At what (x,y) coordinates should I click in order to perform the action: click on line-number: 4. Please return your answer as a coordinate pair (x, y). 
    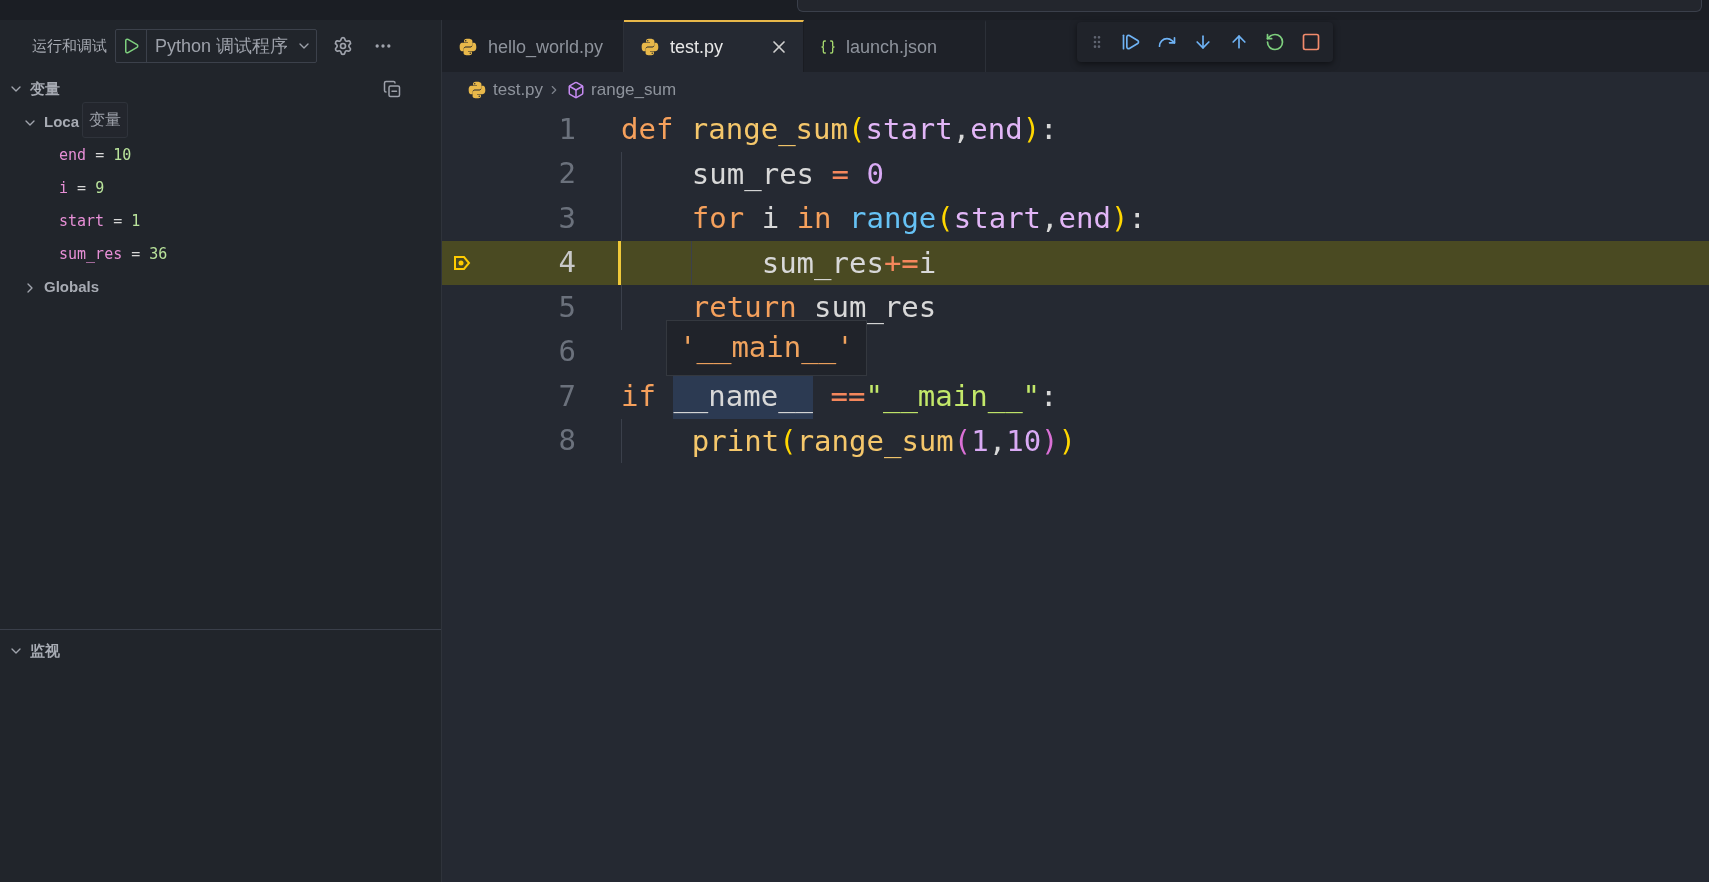
    Looking at the image, I should click on (566, 262).